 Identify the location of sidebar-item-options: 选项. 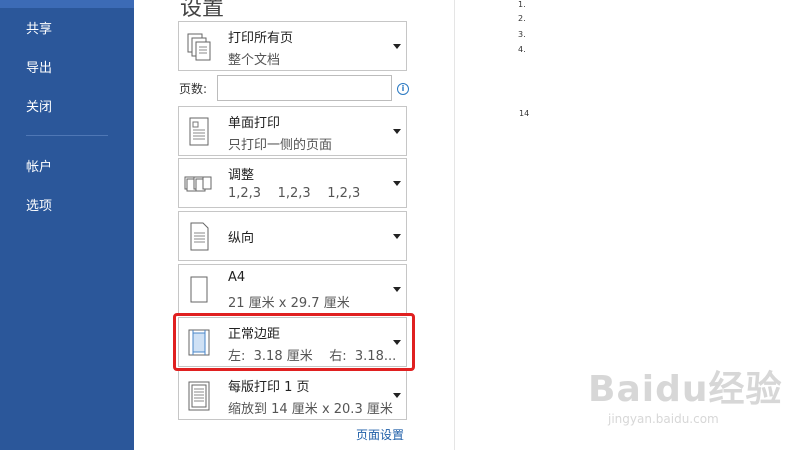
(39, 204).